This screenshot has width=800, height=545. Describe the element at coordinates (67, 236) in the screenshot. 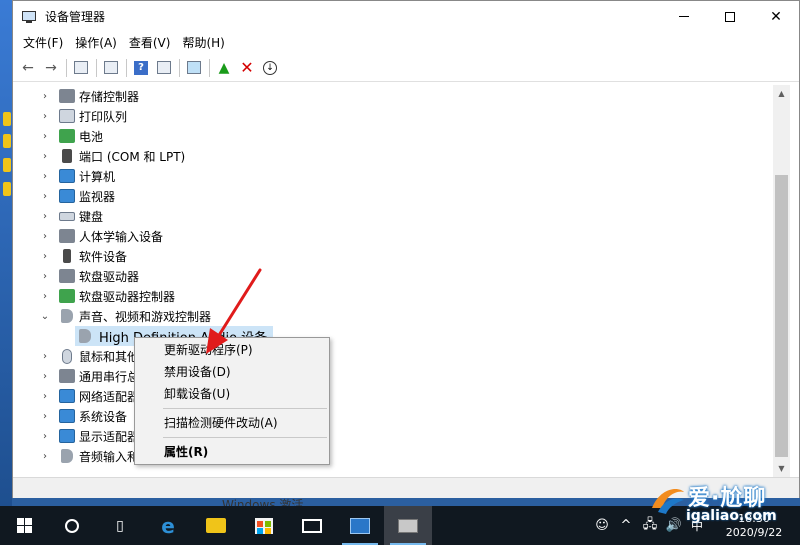

I see `hid-device-icon` at that location.